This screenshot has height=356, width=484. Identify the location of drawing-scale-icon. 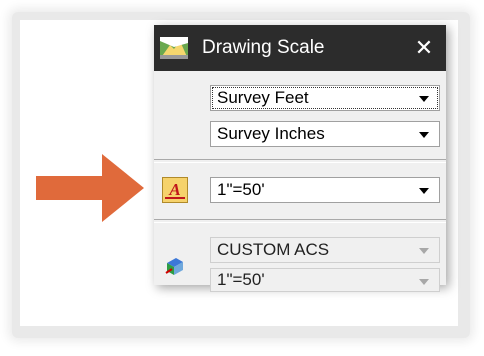
(174, 48).